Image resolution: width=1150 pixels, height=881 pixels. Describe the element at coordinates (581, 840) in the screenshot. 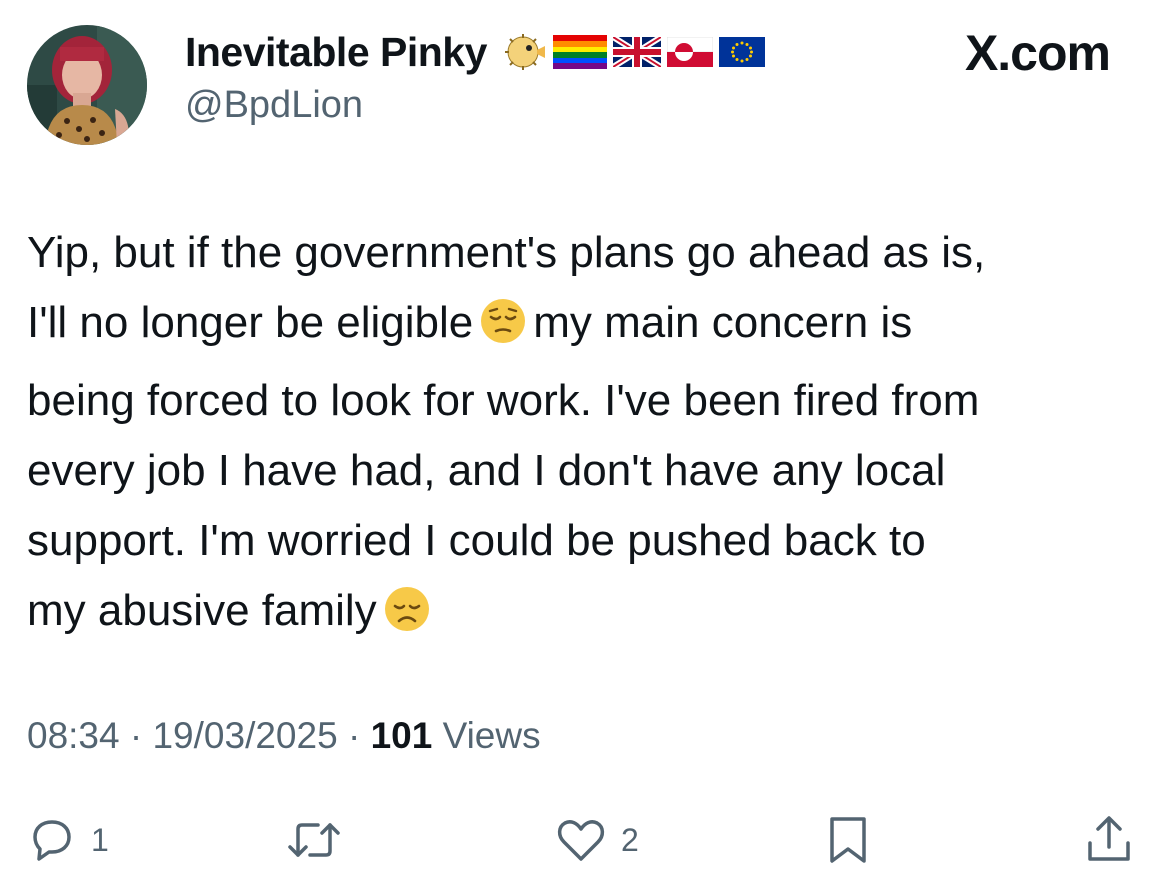

I see `heart-icon` at that location.